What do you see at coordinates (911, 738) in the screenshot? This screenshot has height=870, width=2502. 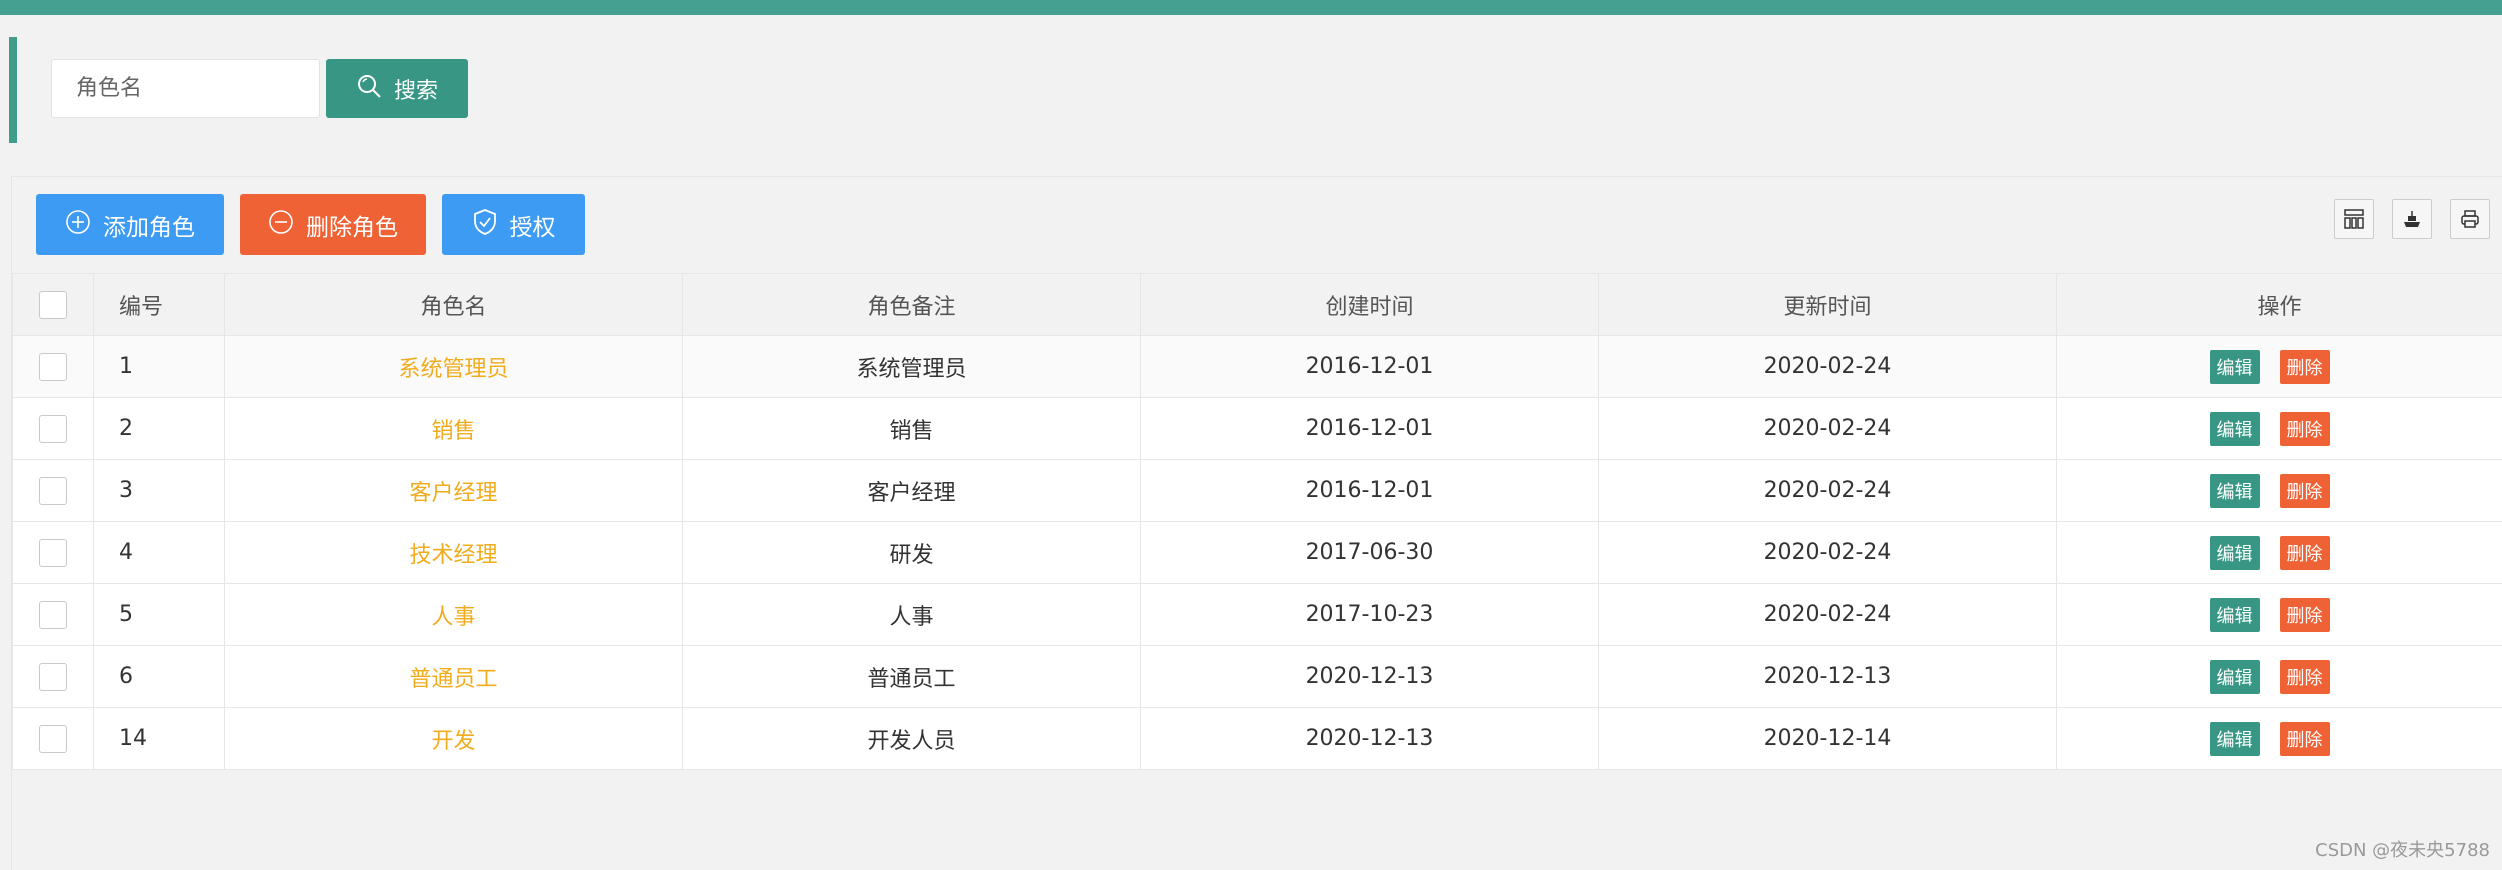 I see `cell-remark: 开发人员` at bounding box center [911, 738].